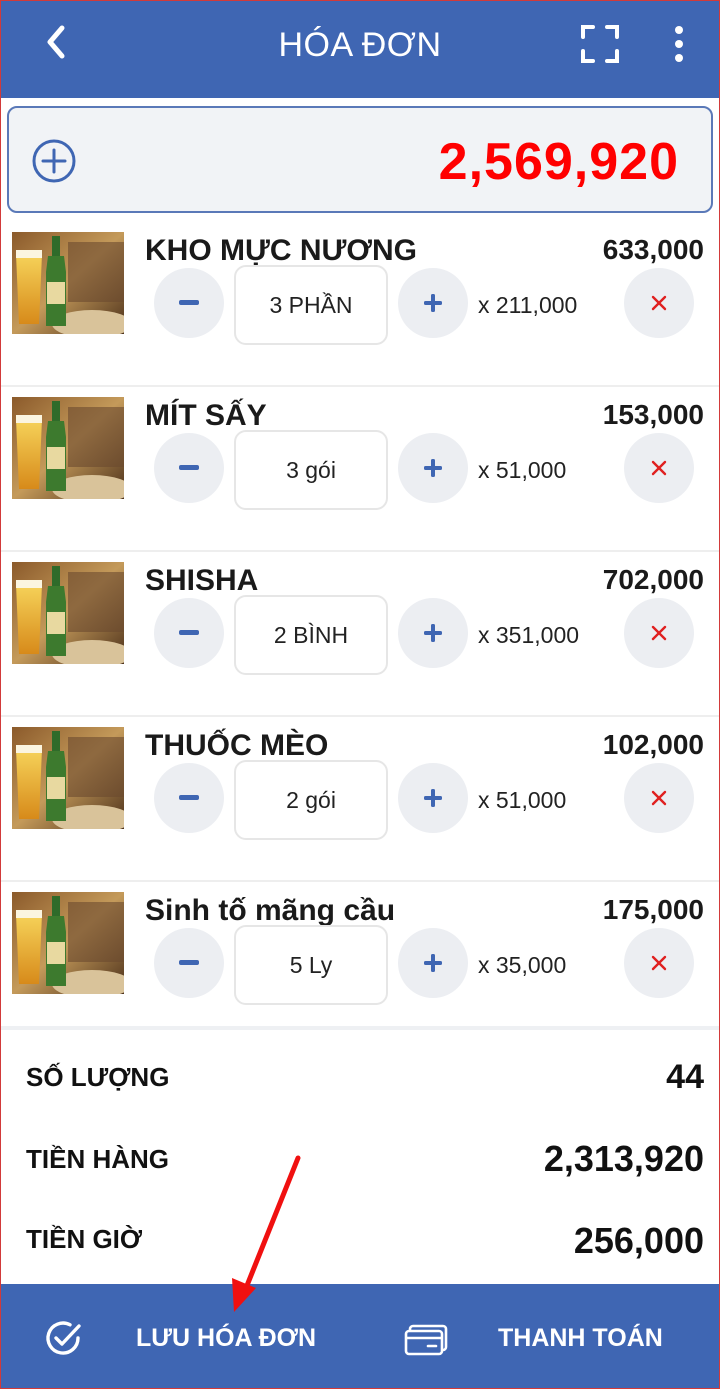  Describe the element at coordinates (679, 30) in the screenshot. I see `more-vertical-icon` at that location.